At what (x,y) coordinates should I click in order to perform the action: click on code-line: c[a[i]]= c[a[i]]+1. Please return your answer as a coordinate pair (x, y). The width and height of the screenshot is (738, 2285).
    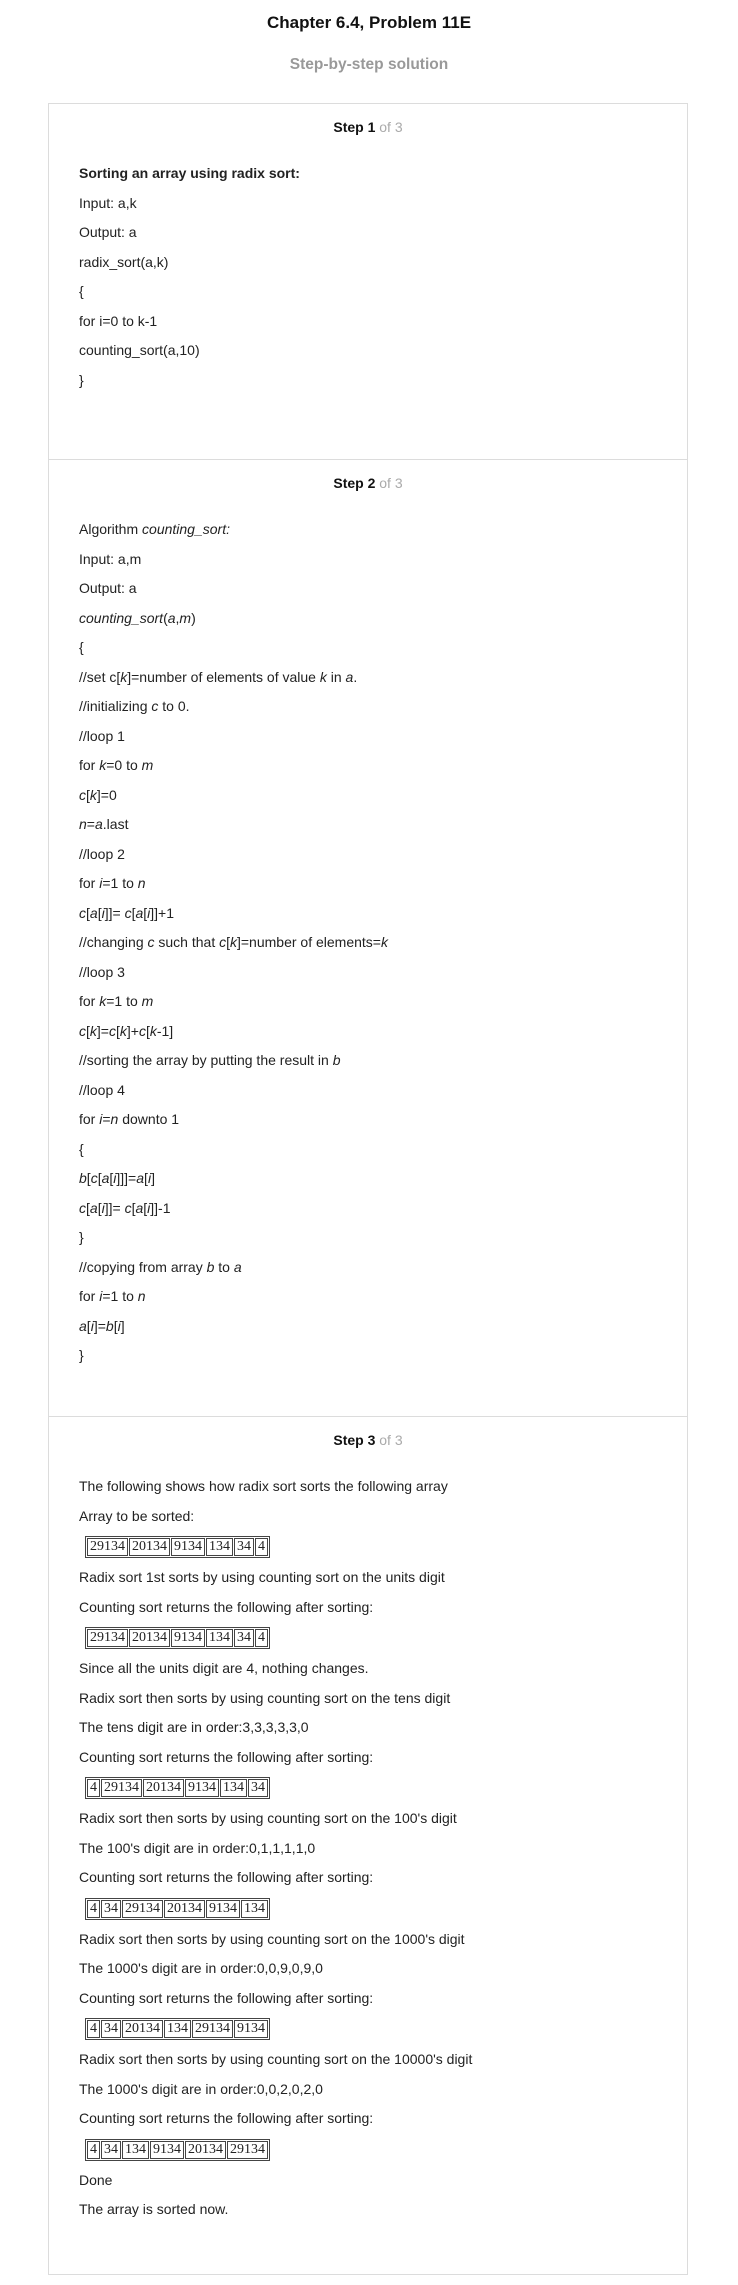
    Looking at the image, I should click on (127, 912).